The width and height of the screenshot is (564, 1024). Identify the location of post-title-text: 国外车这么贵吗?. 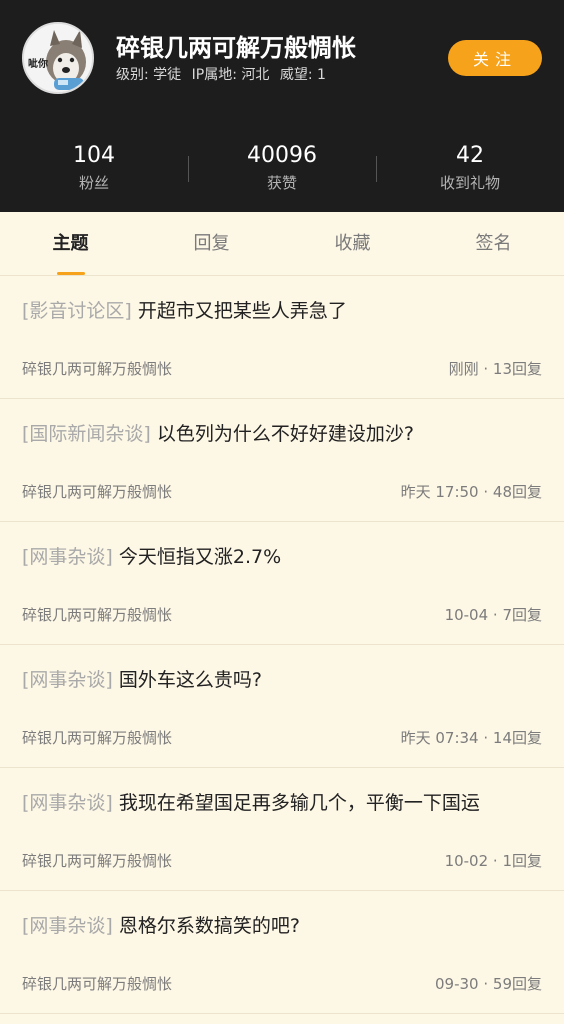
(190, 680).